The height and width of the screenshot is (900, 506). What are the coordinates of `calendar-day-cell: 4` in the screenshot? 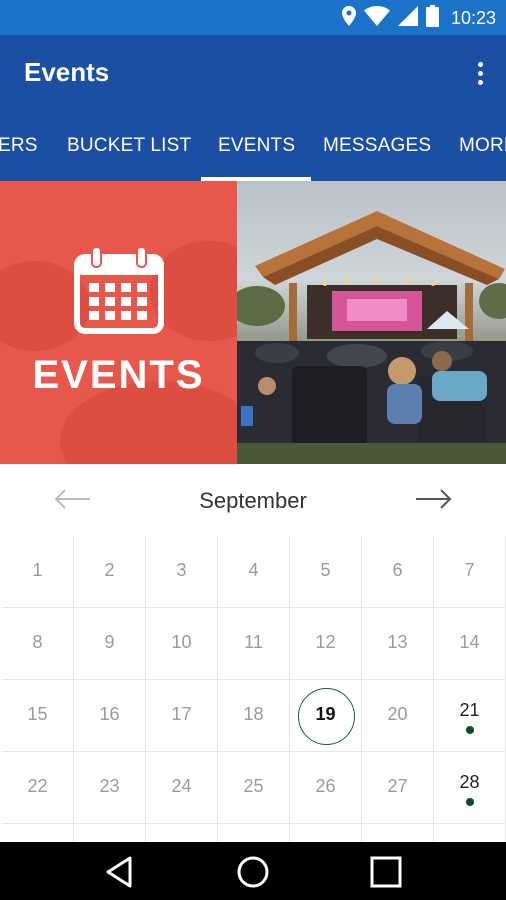 It's located at (254, 572).